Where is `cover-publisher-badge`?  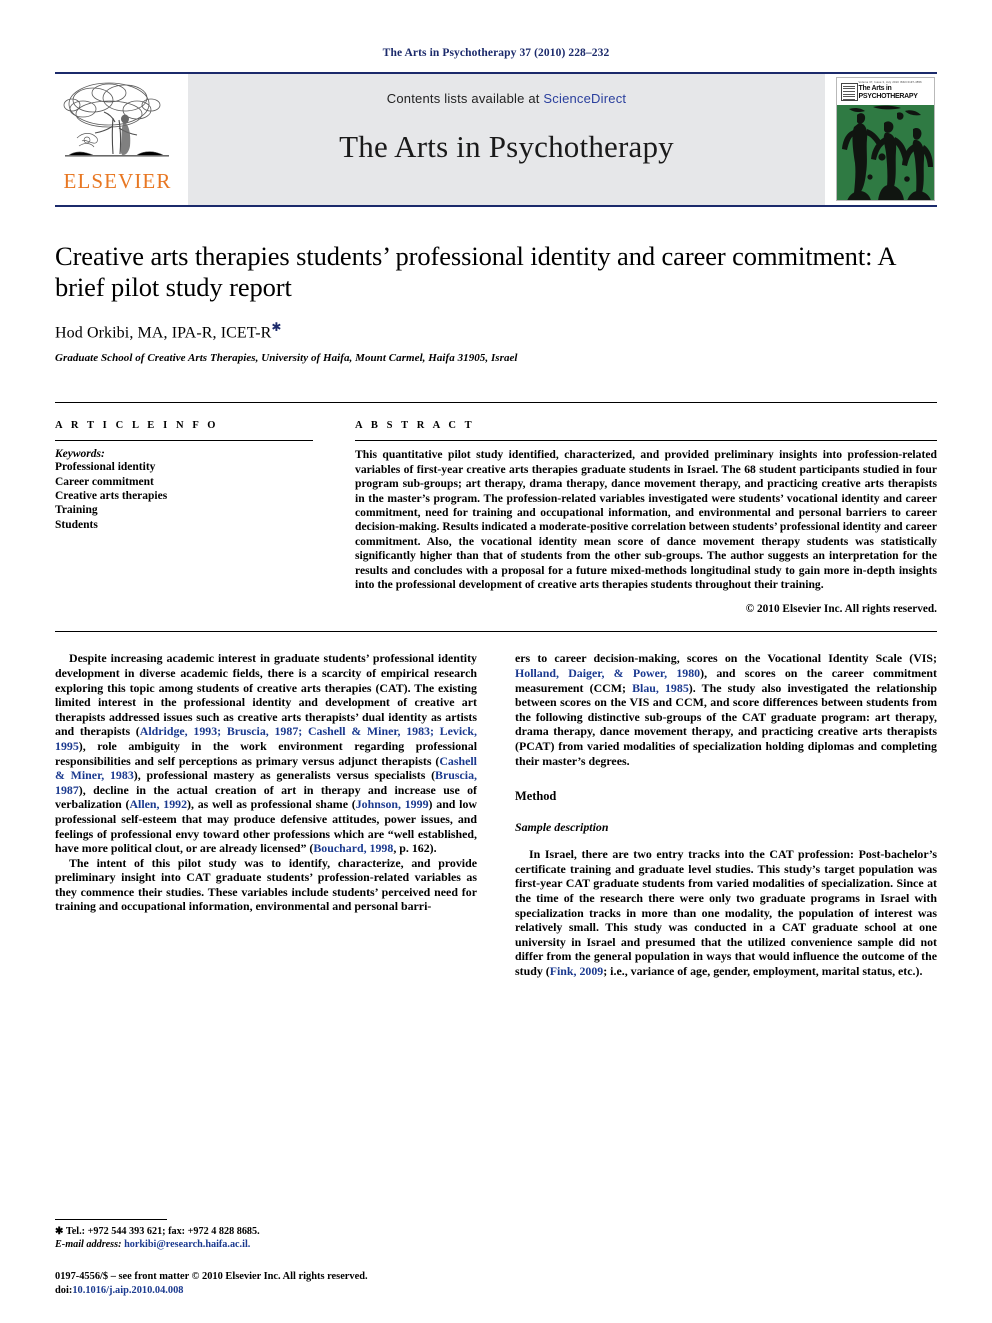
cover-publisher-badge is located at coordinates (849, 92).